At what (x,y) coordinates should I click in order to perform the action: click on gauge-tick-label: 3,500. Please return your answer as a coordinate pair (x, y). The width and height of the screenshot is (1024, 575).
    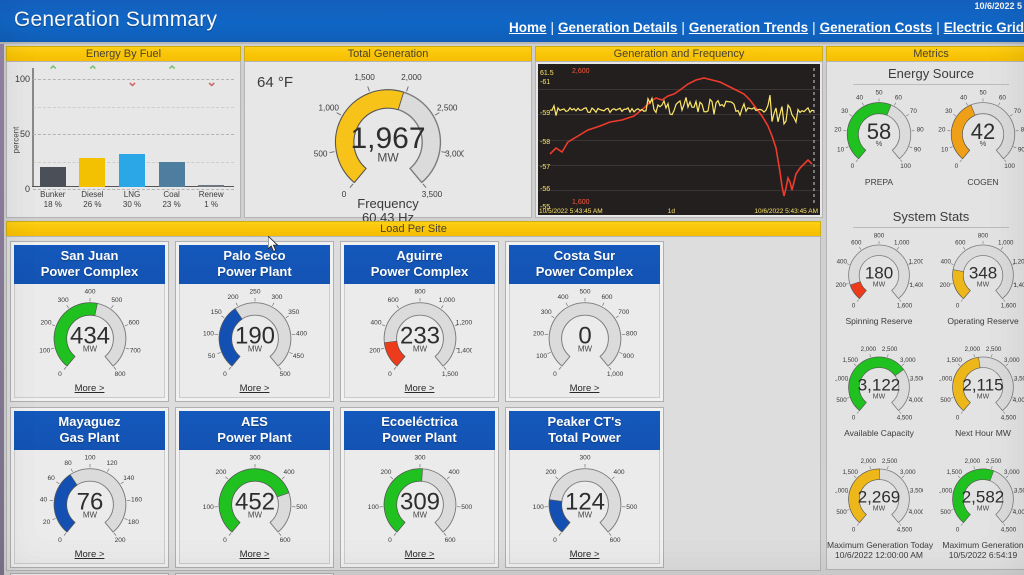
    Looking at the image, I should click on (1019, 491).